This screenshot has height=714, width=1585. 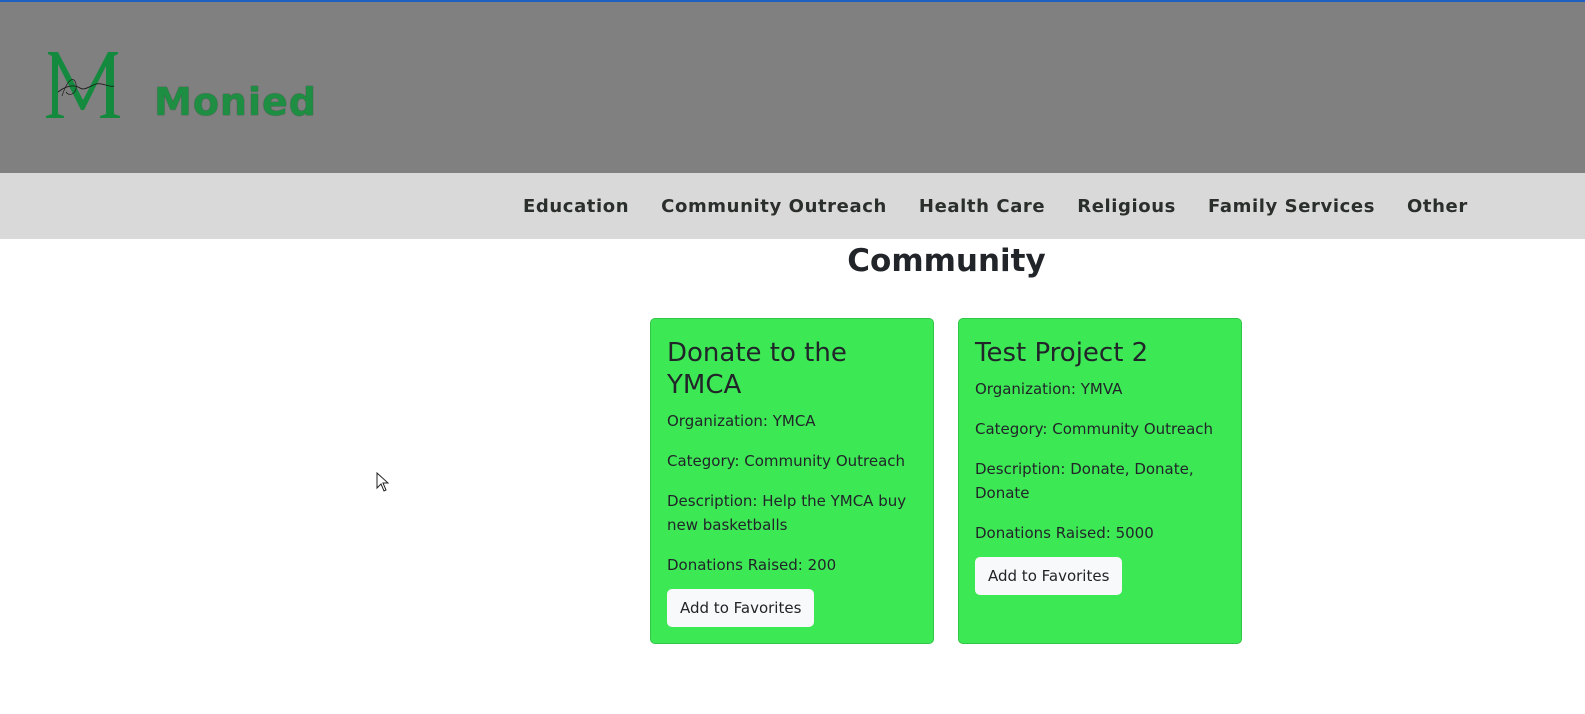 I want to click on nav-item-other: Other, so click(x=1437, y=206).